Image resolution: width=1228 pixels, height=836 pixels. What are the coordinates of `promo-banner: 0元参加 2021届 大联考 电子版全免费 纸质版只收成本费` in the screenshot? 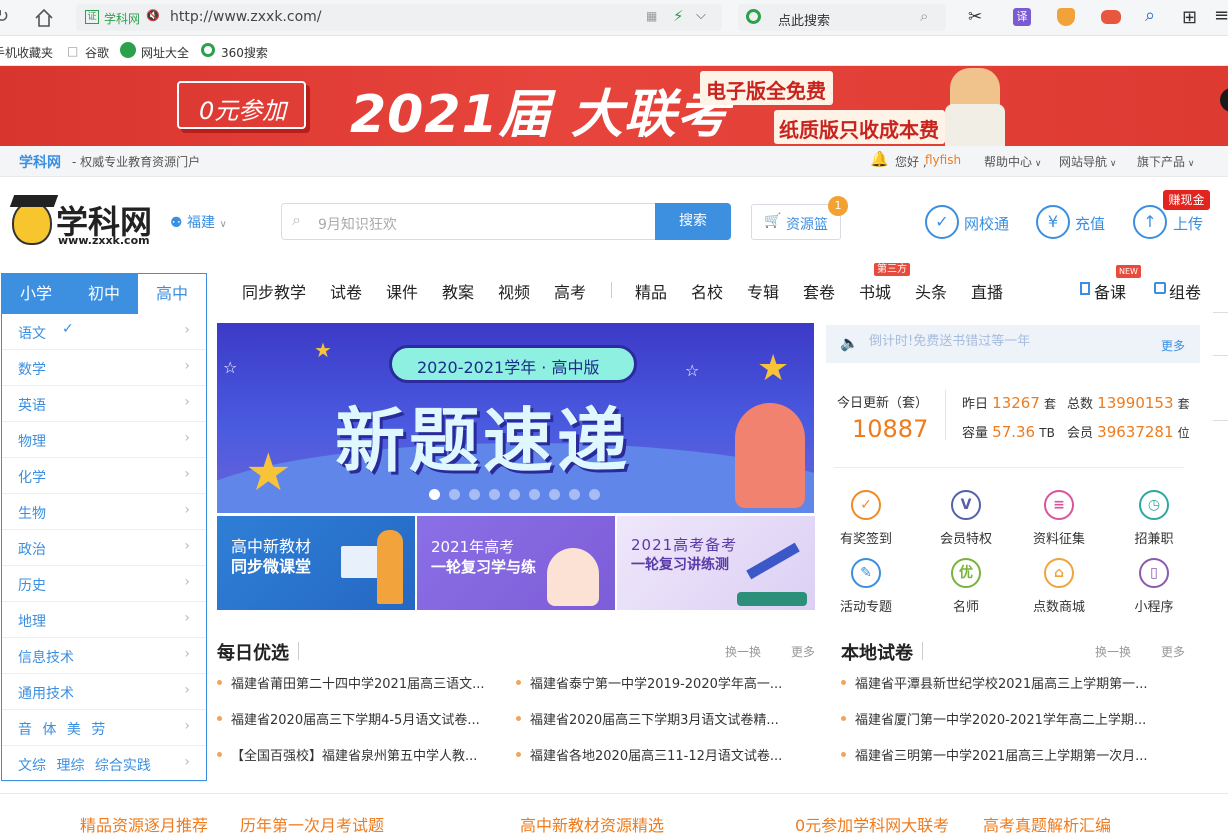 It's located at (614, 106).